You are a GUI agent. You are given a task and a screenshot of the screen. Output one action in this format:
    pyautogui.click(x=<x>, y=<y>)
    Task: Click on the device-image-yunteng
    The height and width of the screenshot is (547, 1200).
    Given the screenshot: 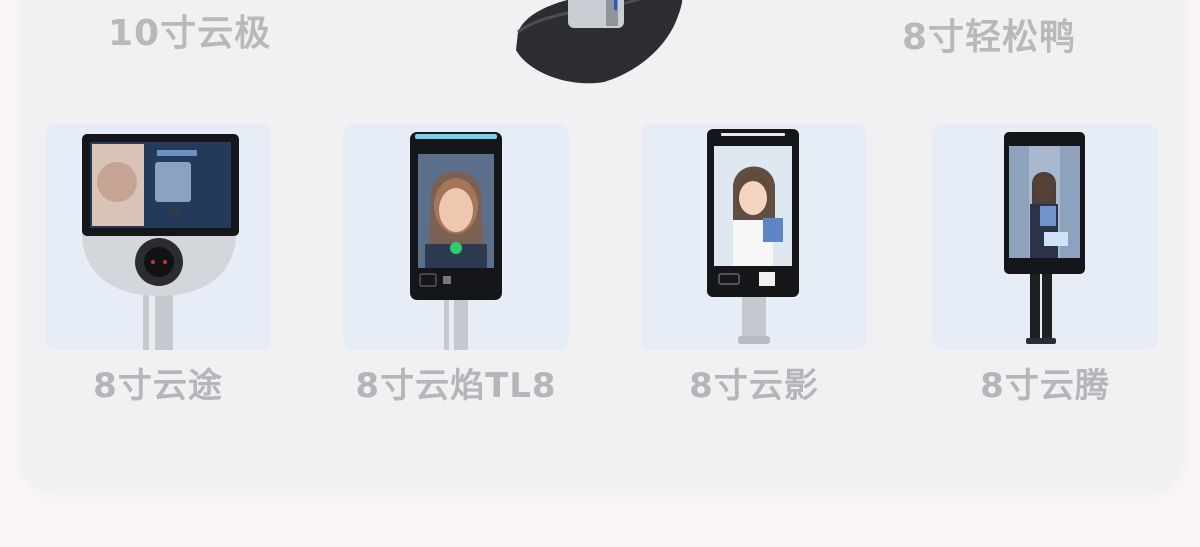 What is the action you would take?
    pyautogui.click(x=1044, y=238)
    